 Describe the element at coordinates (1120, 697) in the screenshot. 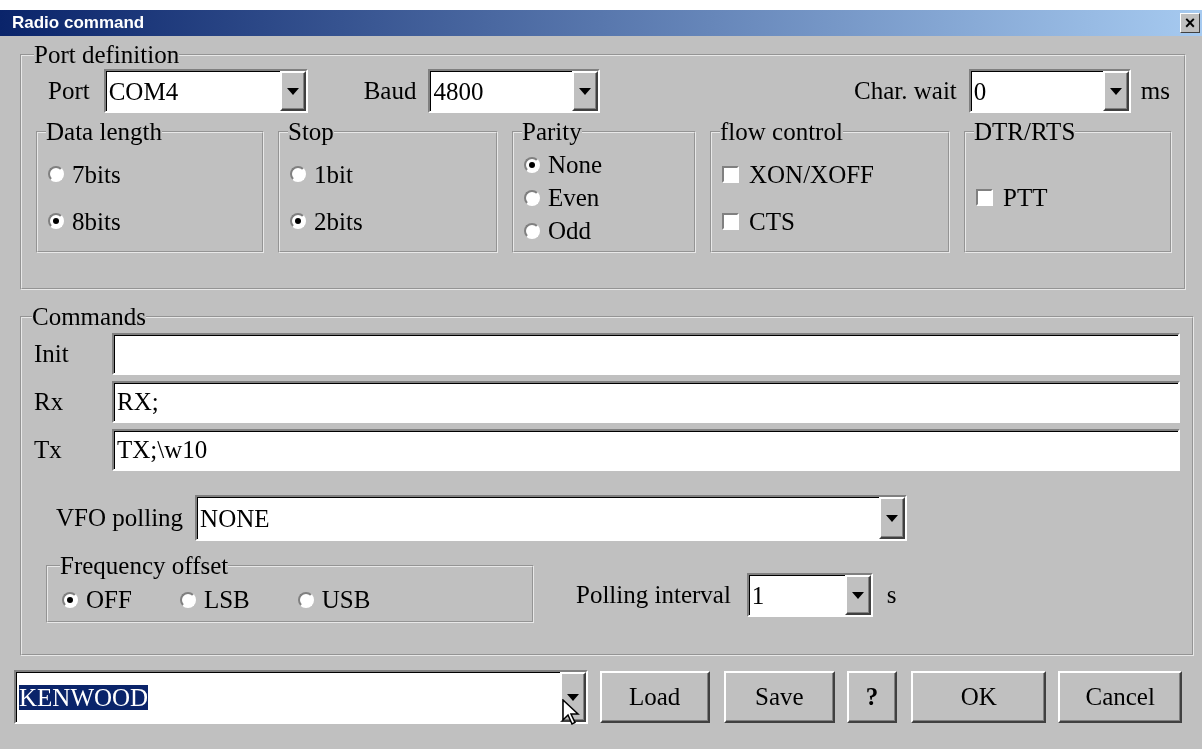

I see `dialog-button: Cancel` at that location.